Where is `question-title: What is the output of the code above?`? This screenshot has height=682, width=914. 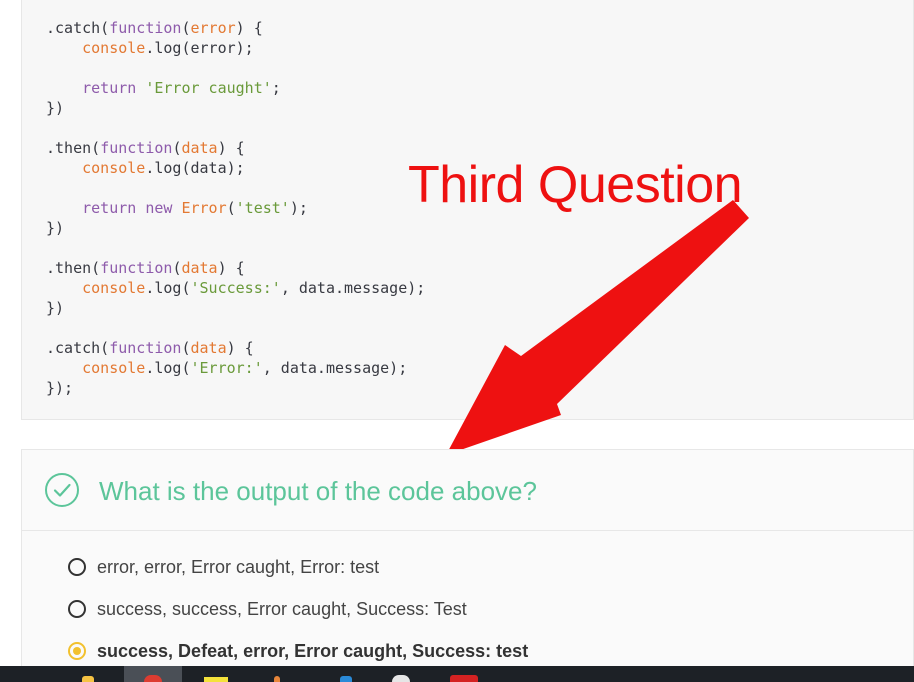
question-title: What is the output of the code above? is located at coordinates (318, 491).